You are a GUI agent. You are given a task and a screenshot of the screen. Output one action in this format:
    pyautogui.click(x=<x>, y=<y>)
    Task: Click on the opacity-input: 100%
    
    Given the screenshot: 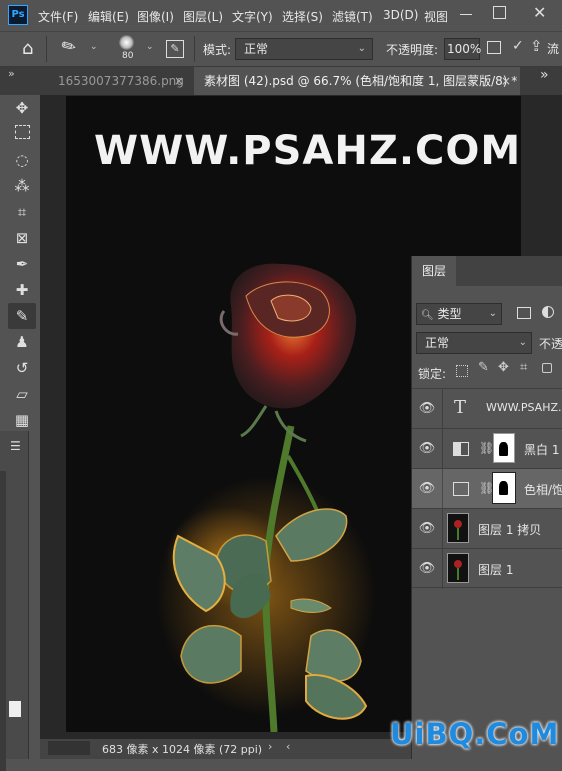 What is the action you would take?
    pyautogui.click(x=462, y=49)
    